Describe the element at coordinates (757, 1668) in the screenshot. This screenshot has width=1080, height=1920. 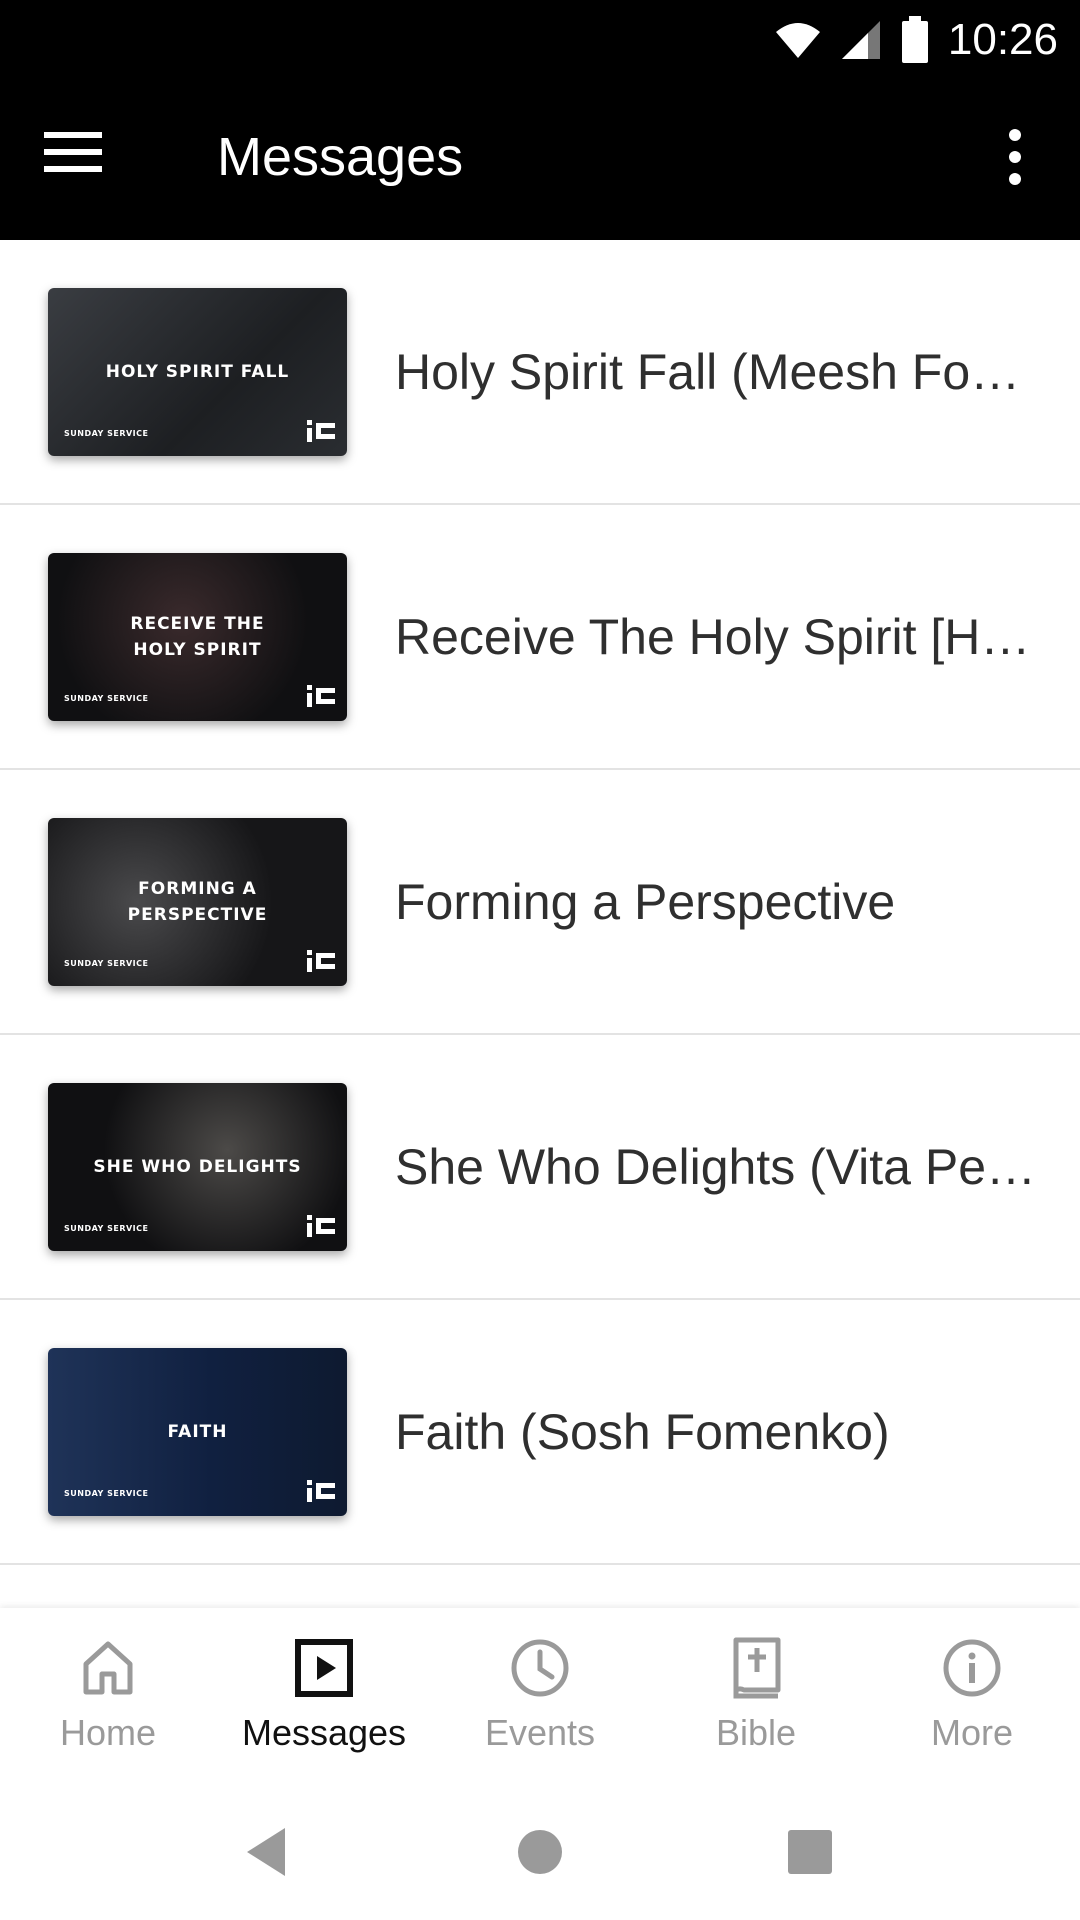
I see `bible-icon` at that location.